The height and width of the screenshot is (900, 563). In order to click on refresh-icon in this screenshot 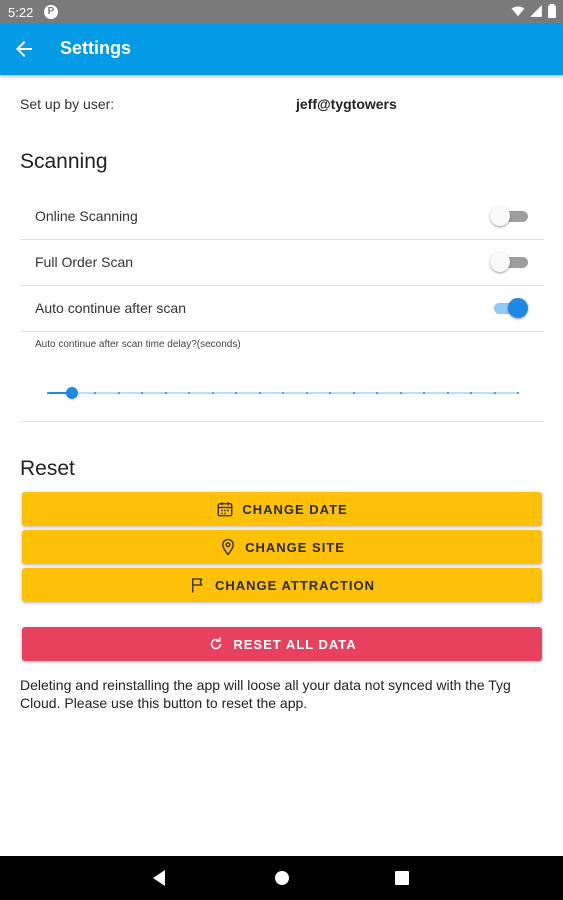, I will do `click(216, 643)`.